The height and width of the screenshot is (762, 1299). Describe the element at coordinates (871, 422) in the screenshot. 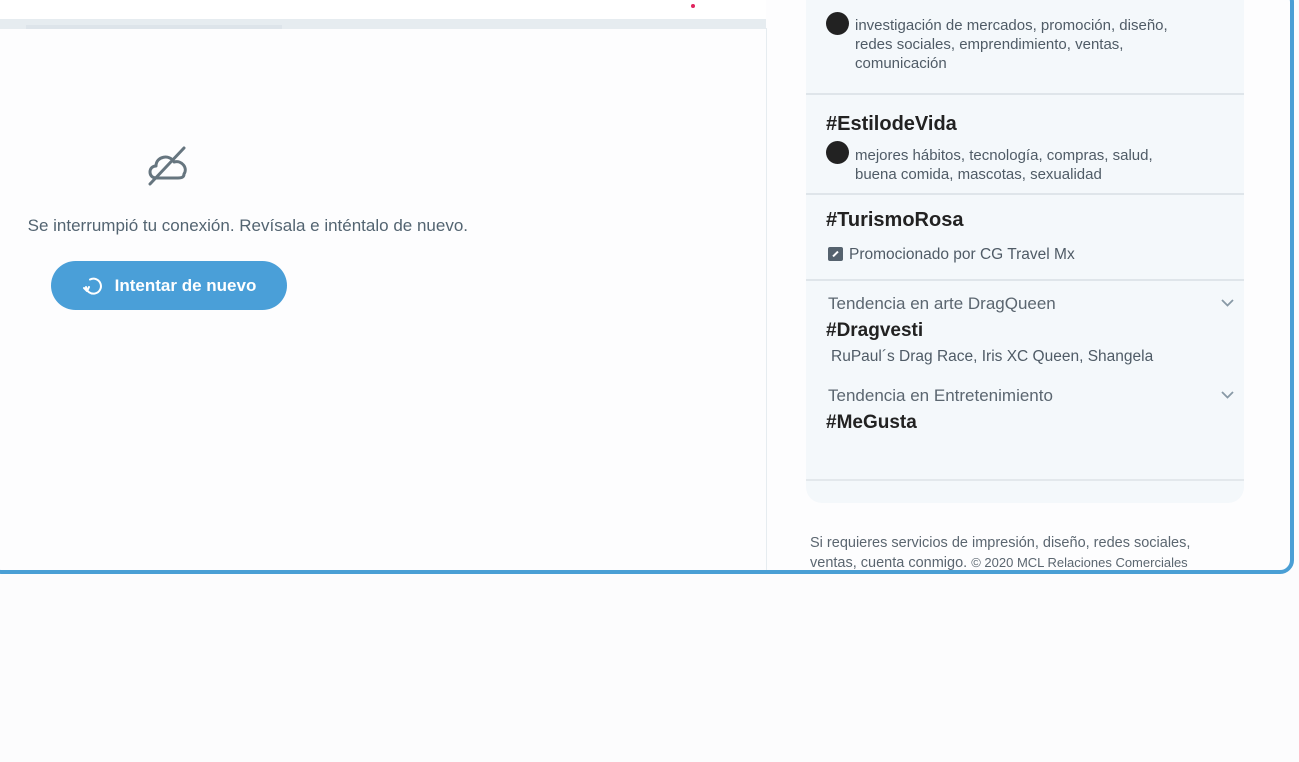

I see `trend-title: #MeGusta` at that location.